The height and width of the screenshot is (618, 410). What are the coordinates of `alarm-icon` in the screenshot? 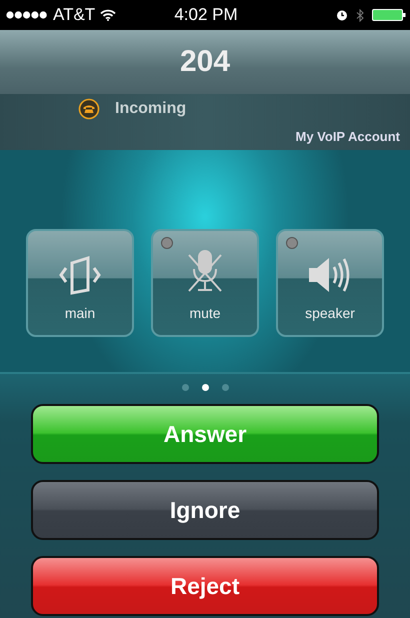 It's located at (342, 15).